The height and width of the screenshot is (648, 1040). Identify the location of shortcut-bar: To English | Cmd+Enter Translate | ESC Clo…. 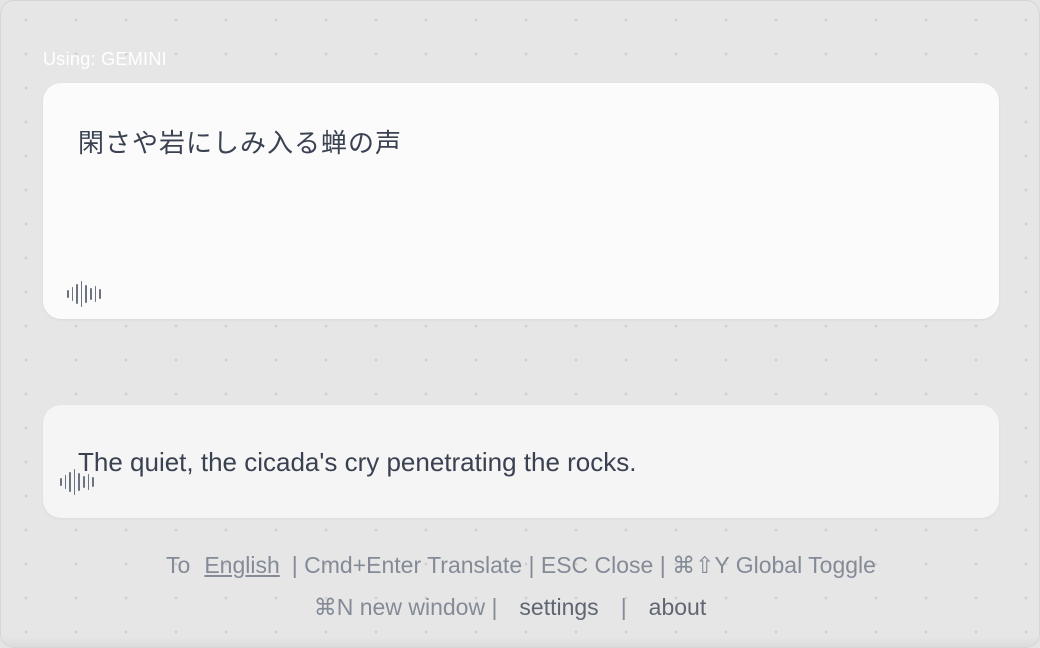
(520, 565).